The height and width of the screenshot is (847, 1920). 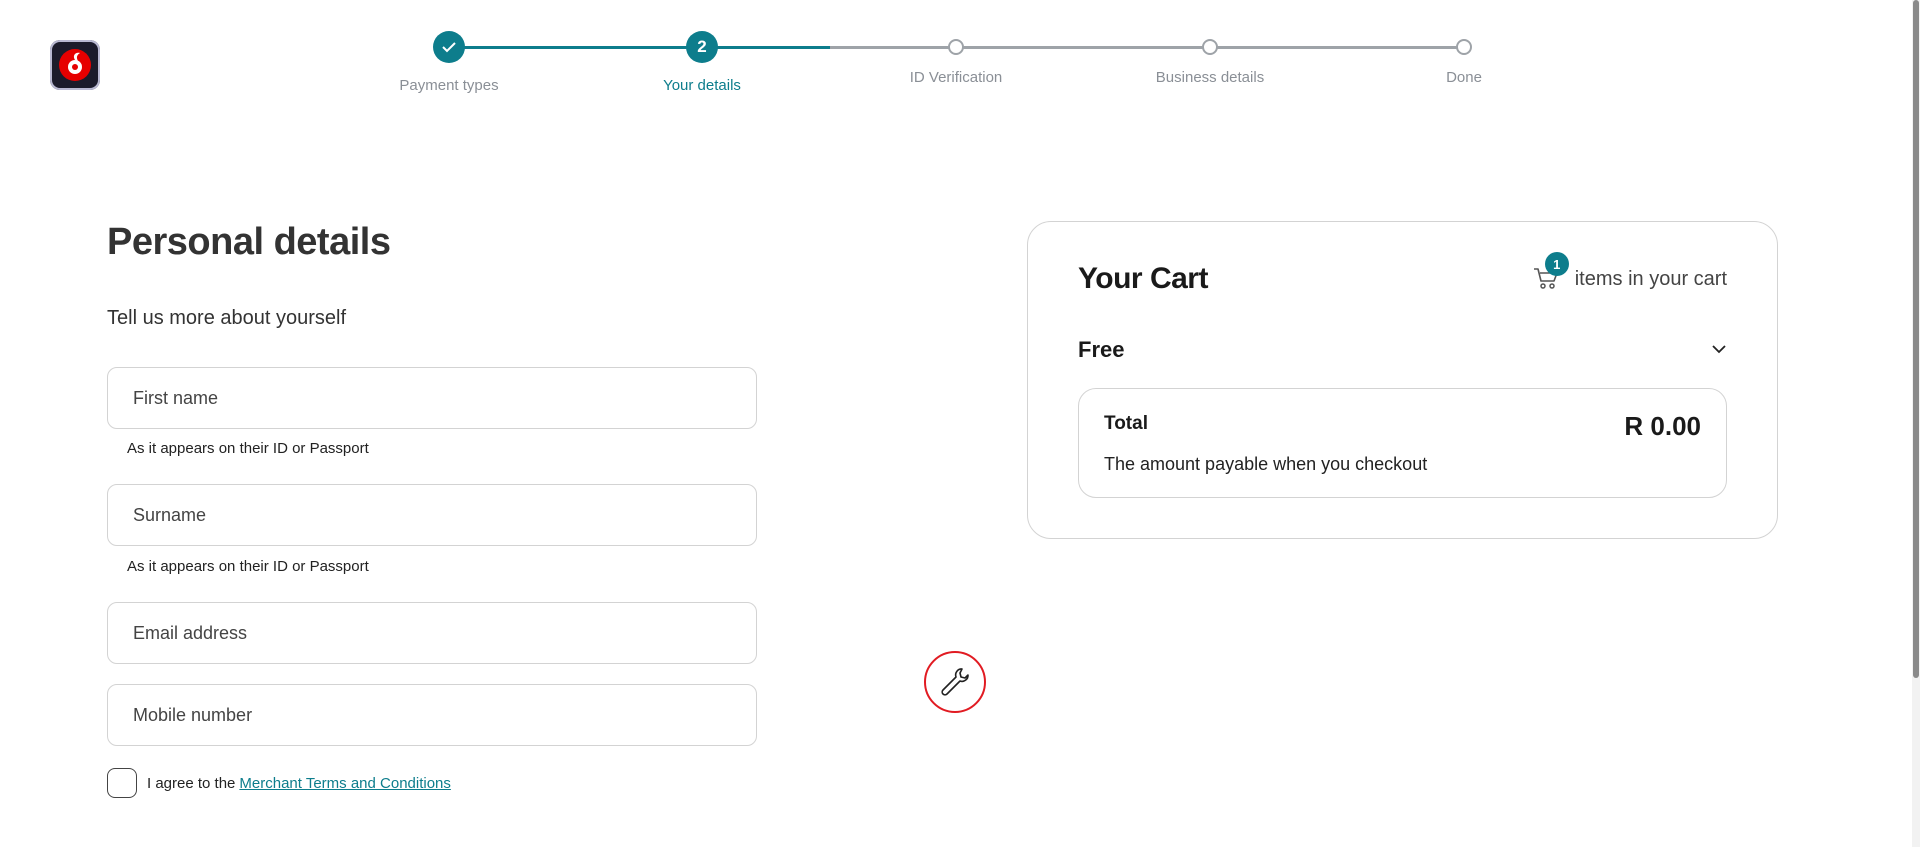 I want to click on page-subtitle: Tell us more about yourself, so click(x=227, y=318).